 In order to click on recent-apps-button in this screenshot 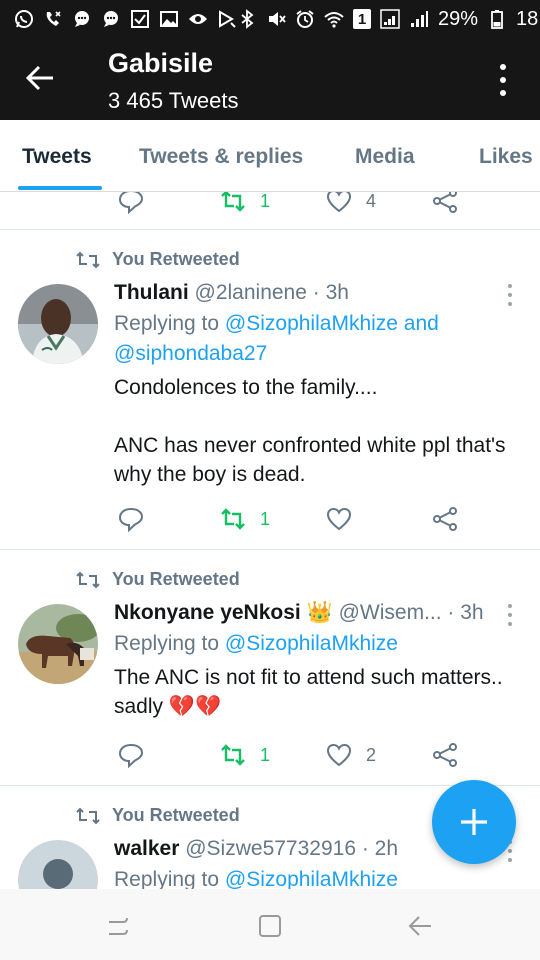, I will do `click(119, 926)`.